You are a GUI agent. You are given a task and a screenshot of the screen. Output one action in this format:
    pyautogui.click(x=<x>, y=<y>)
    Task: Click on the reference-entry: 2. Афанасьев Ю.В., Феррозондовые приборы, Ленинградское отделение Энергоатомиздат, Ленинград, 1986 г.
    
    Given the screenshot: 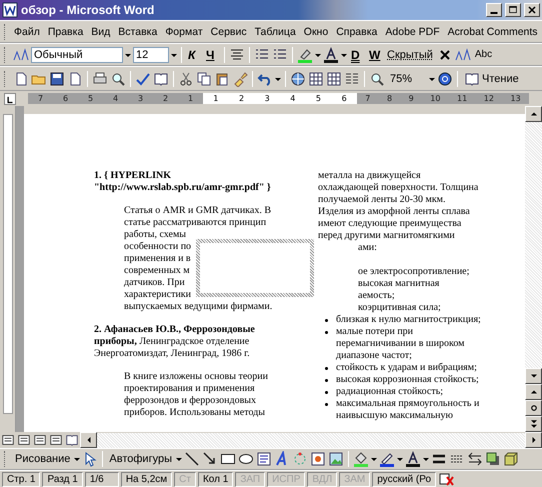 What is the action you would take?
    pyautogui.click(x=175, y=342)
    